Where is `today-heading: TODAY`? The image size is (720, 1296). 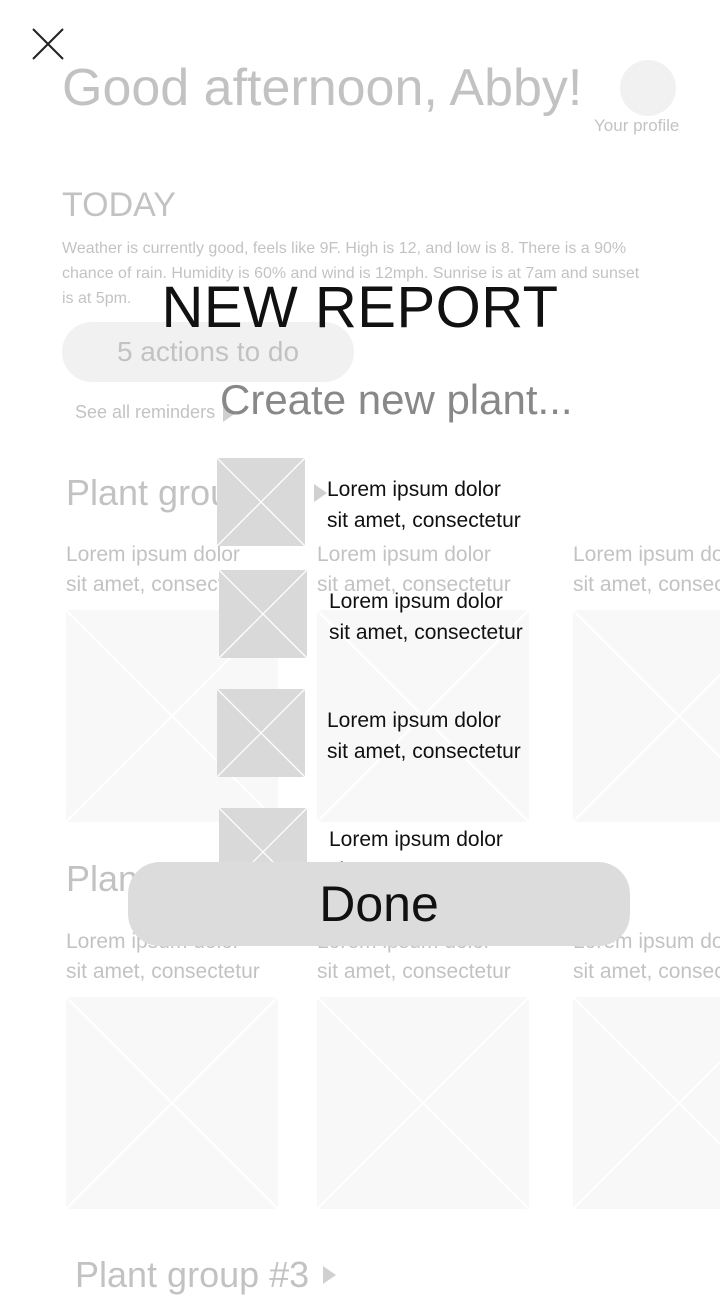
today-heading: TODAY is located at coordinates (119, 205).